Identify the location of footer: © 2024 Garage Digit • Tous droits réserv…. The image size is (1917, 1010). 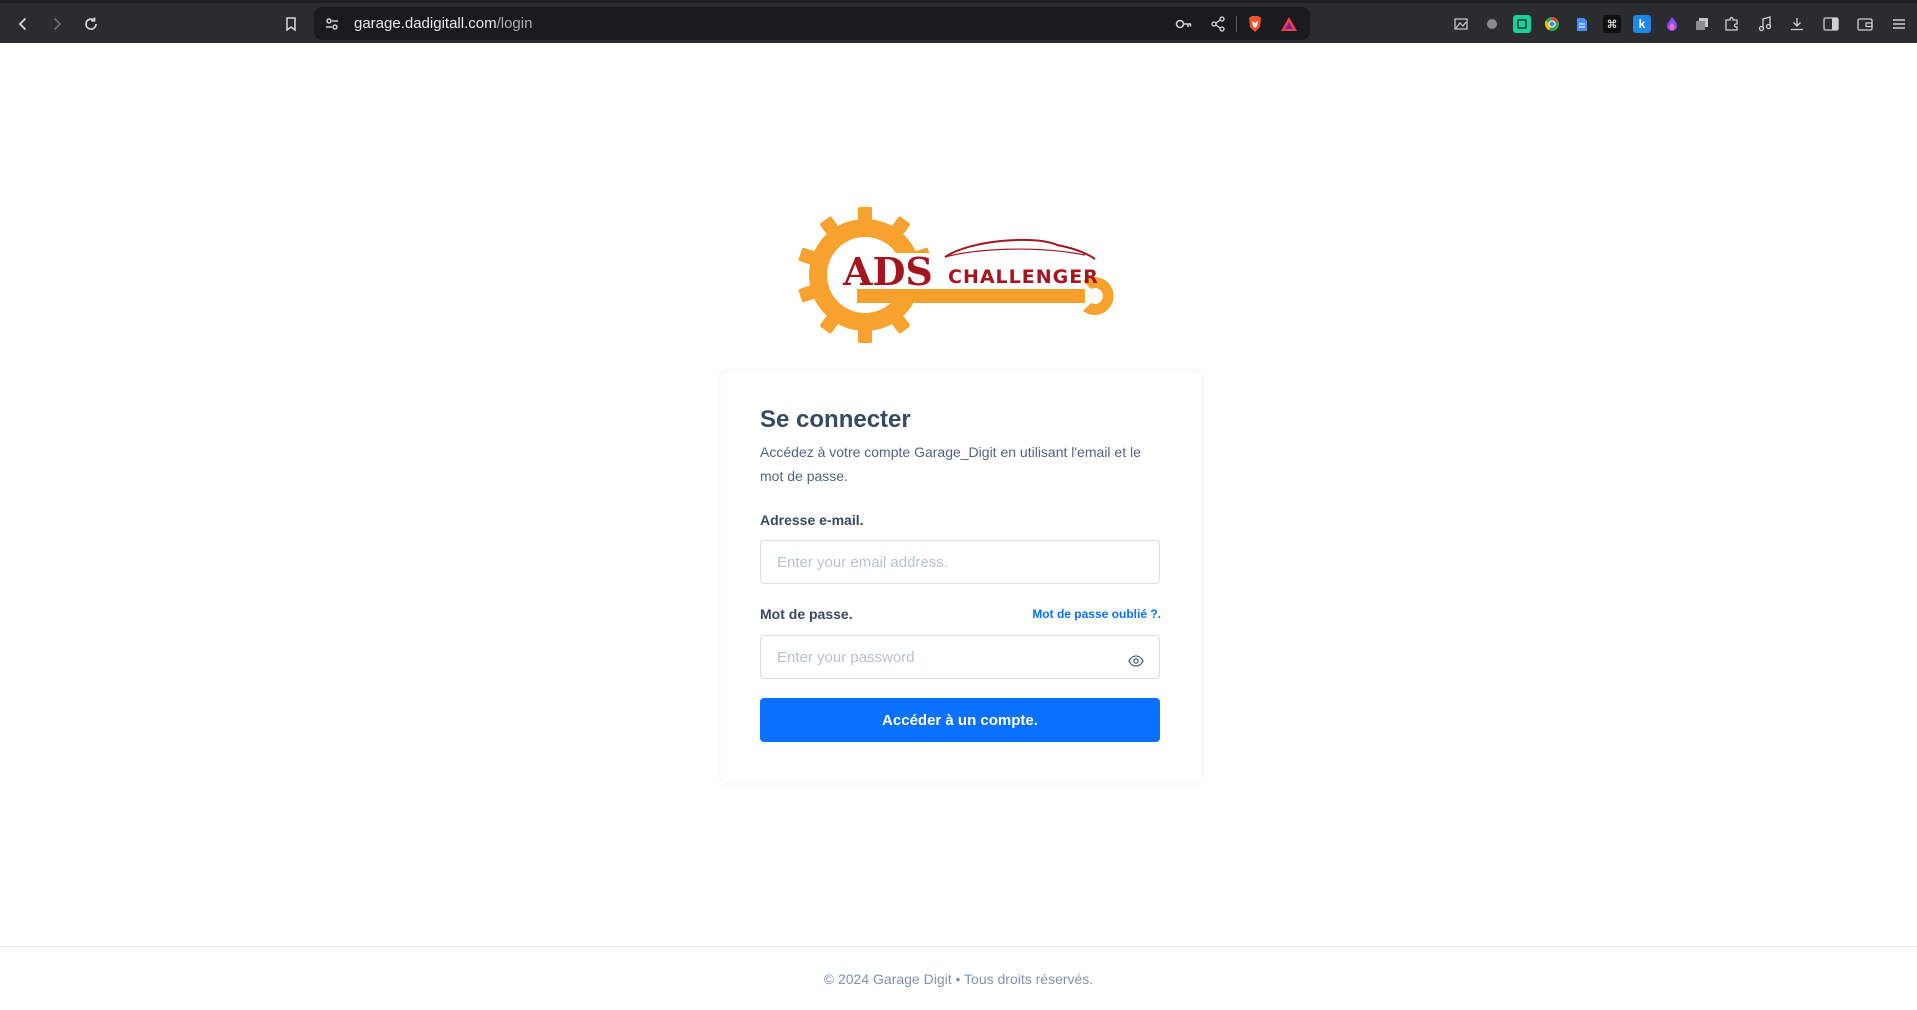
(958, 978).